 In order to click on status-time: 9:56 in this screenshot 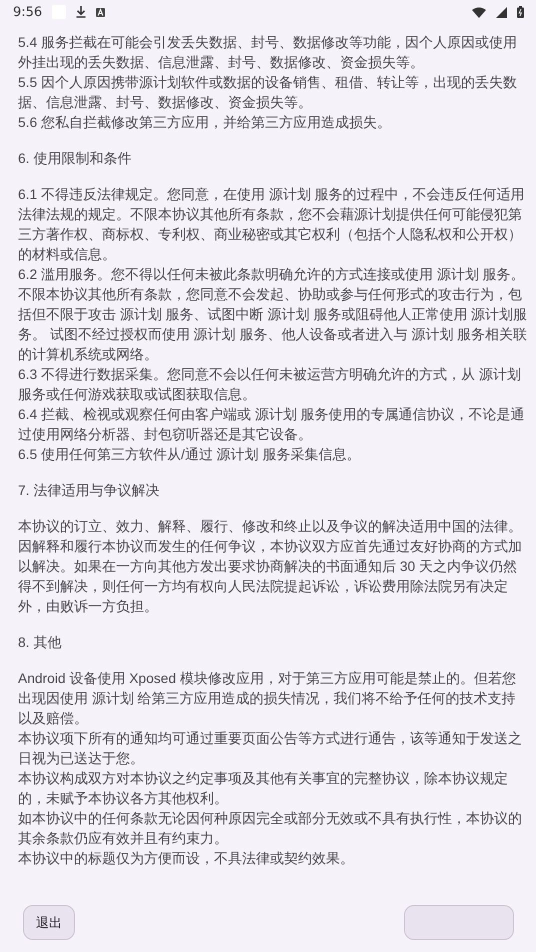, I will do `click(27, 12)`.